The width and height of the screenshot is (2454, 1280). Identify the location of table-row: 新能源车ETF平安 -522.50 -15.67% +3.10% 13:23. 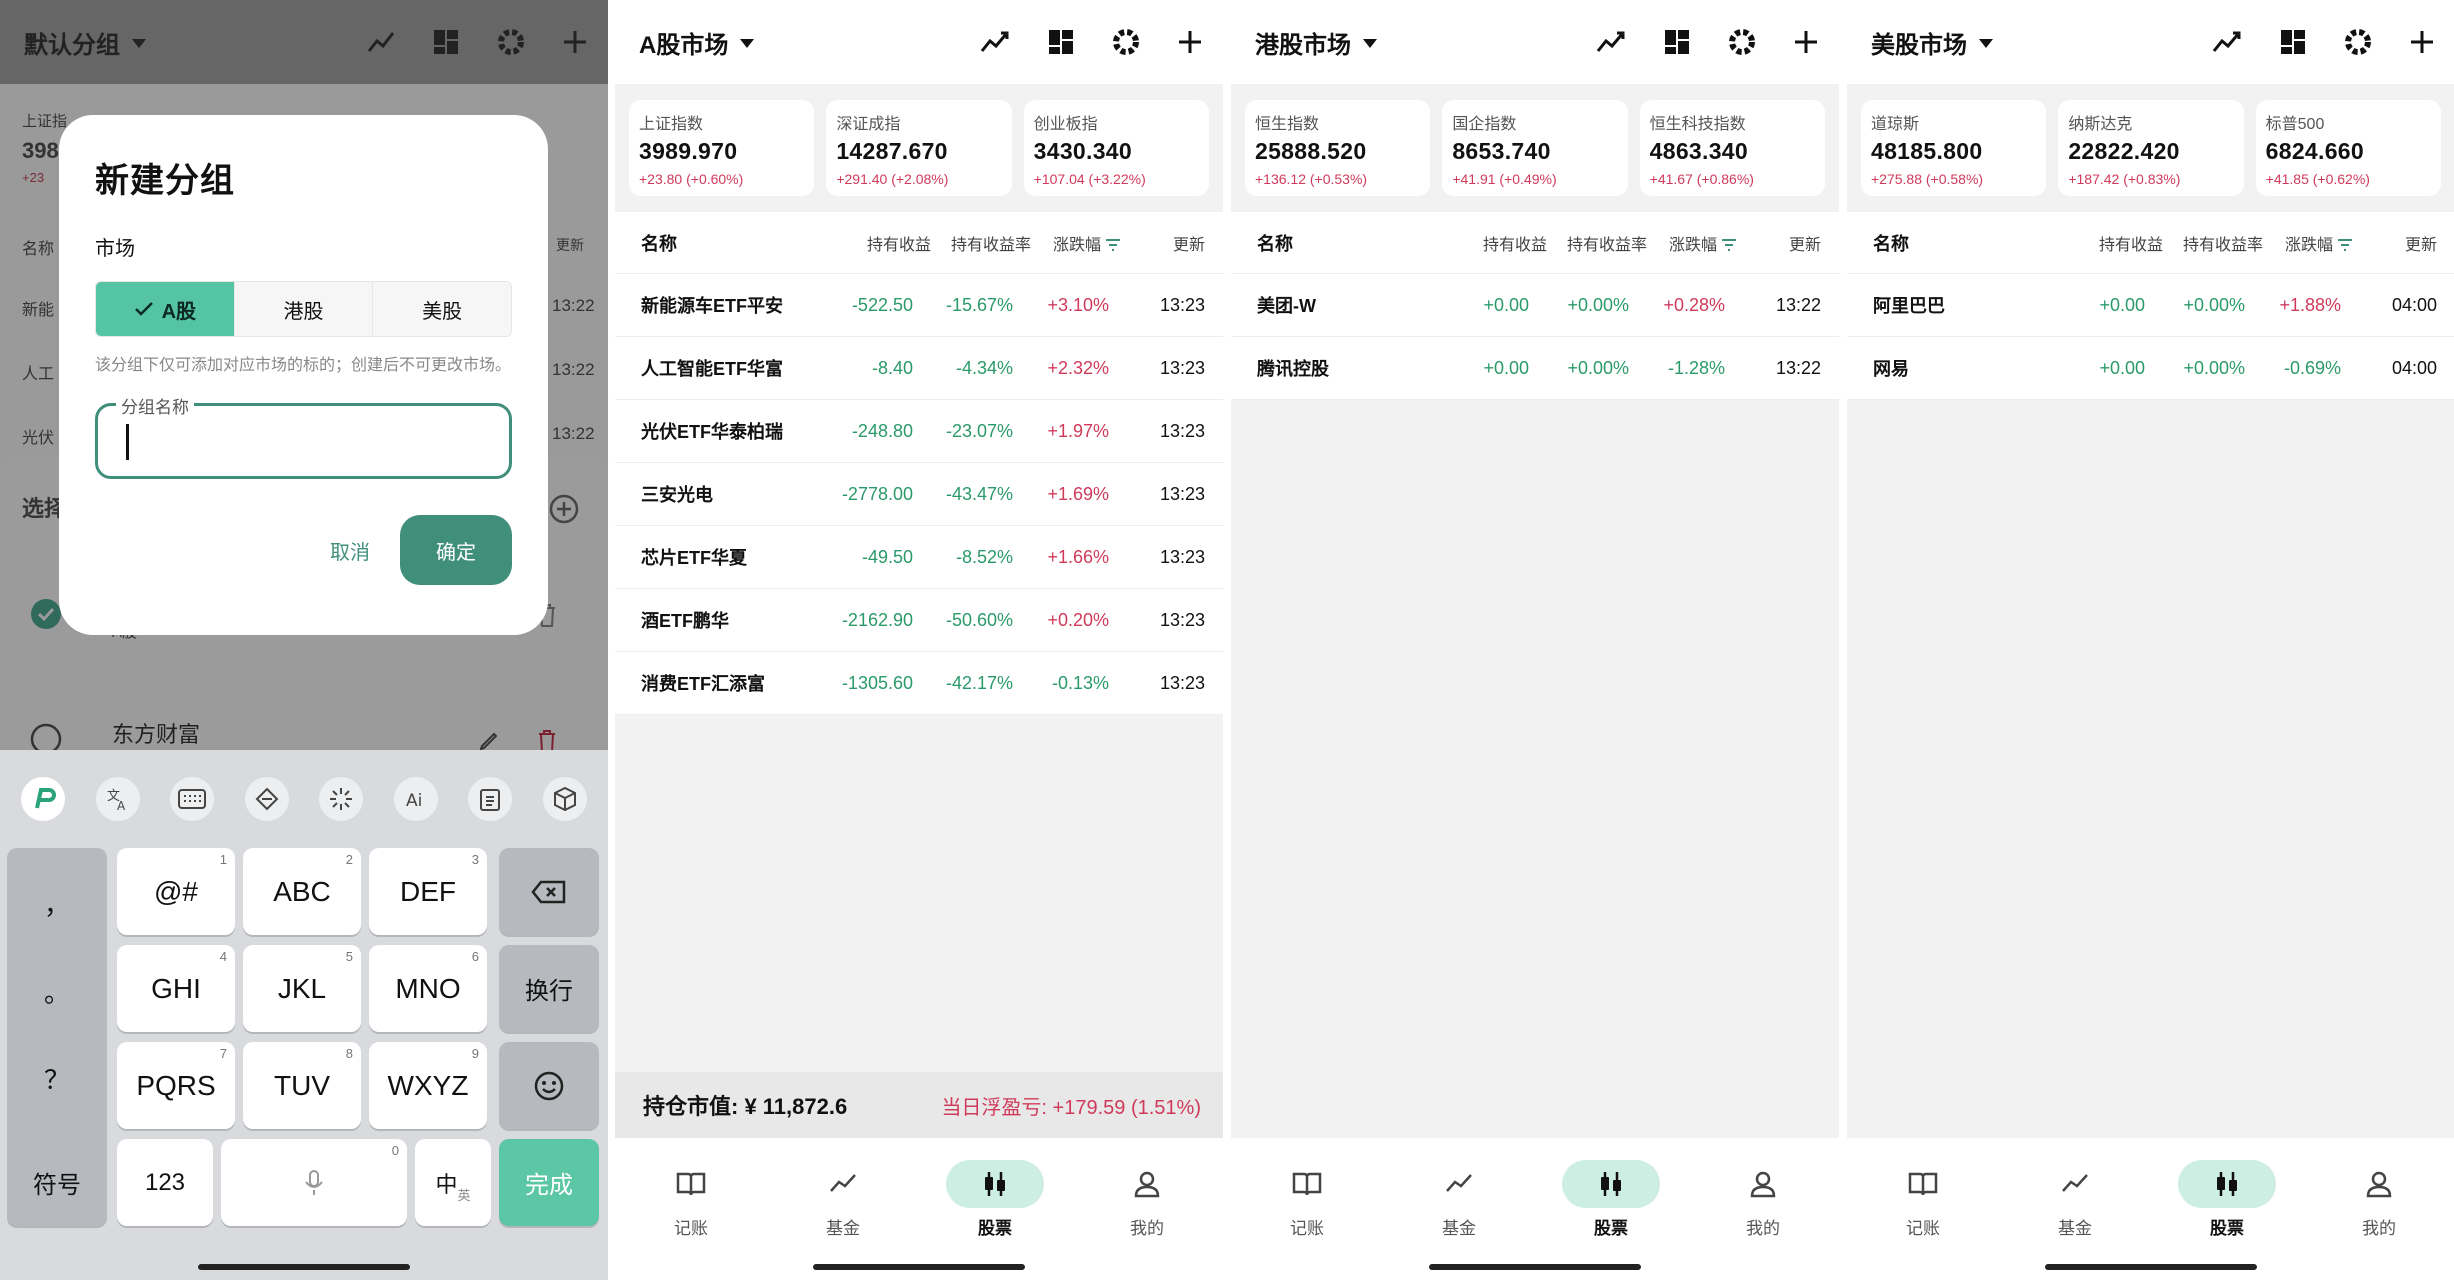
(919, 305).